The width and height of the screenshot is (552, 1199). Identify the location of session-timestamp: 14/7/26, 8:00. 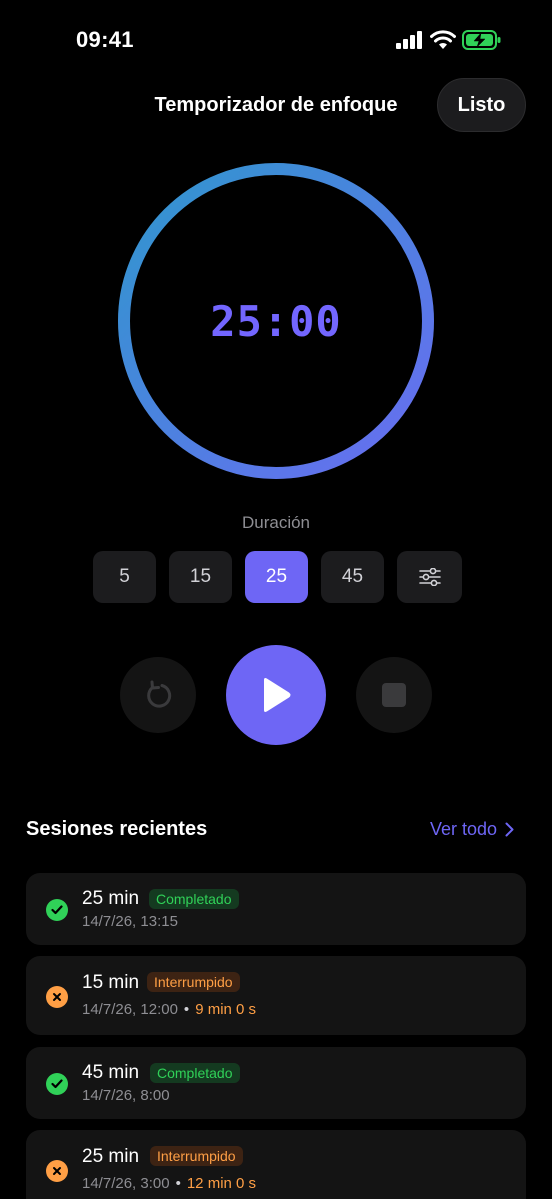
(126, 1095).